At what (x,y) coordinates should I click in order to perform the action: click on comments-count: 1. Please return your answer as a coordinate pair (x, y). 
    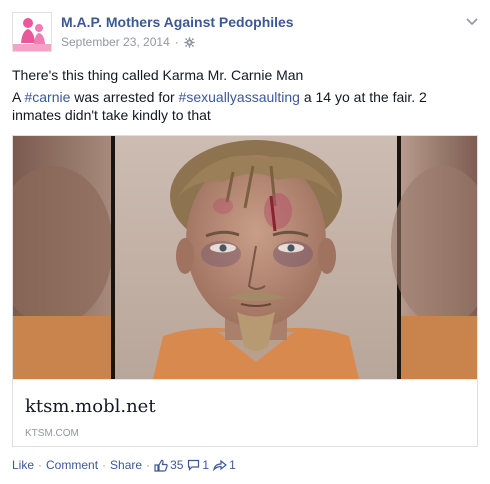
    Looking at the image, I should click on (205, 465).